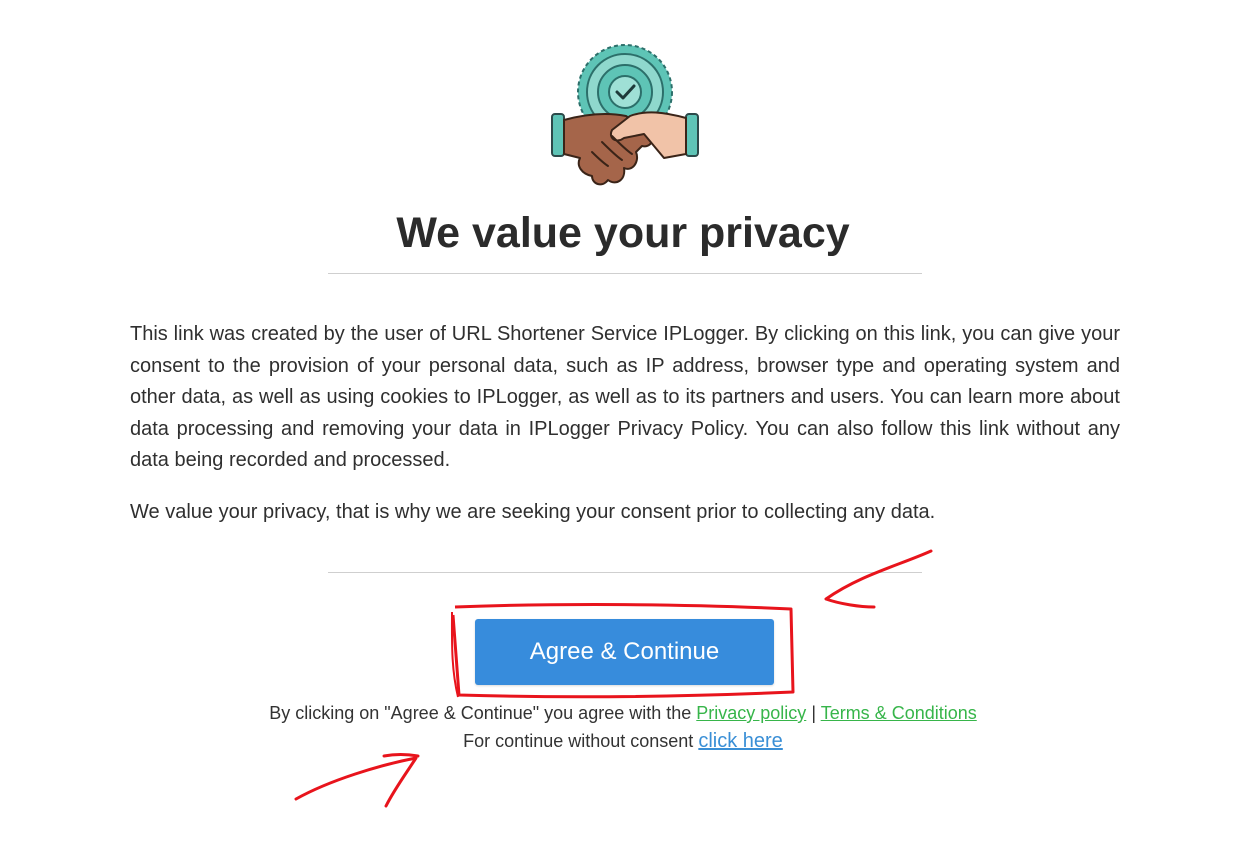 Image resolution: width=1246 pixels, height=850 pixels. What do you see at coordinates (625, 115) in the screenshot?
I see `handshake-badge-icon` at bounding box center [625, 115].